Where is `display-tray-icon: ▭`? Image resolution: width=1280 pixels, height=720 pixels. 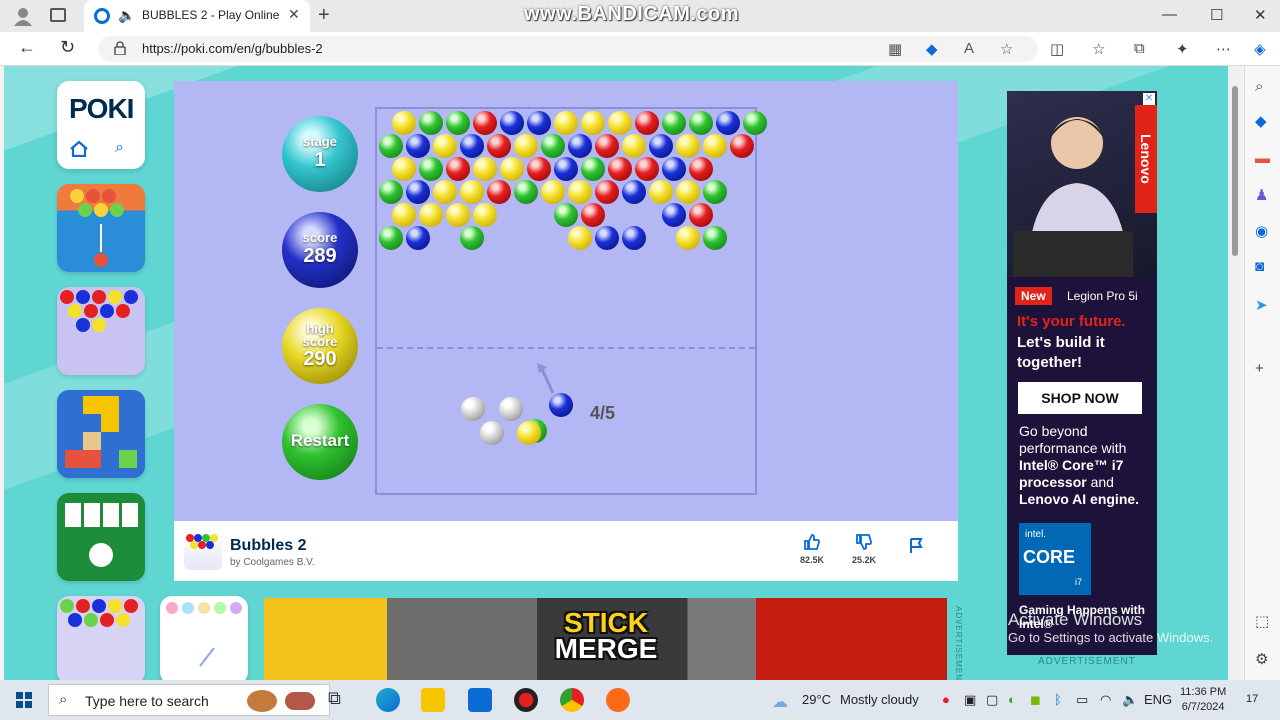
display-tray-icon: ▭ is located at coordinates (1082, 700).